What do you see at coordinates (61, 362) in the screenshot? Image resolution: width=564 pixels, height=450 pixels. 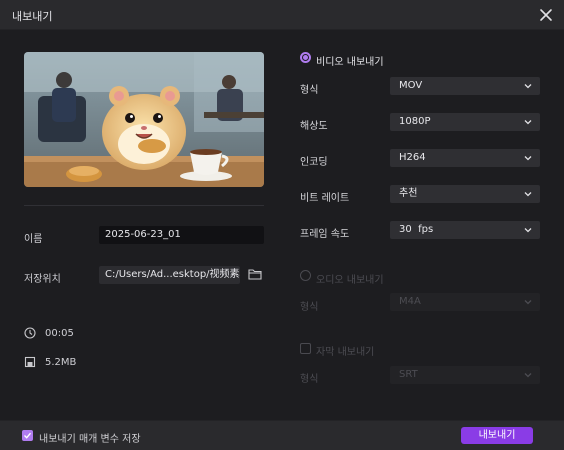 I see `file-size-value: 5.2MB` at bounding box center [61, 362].